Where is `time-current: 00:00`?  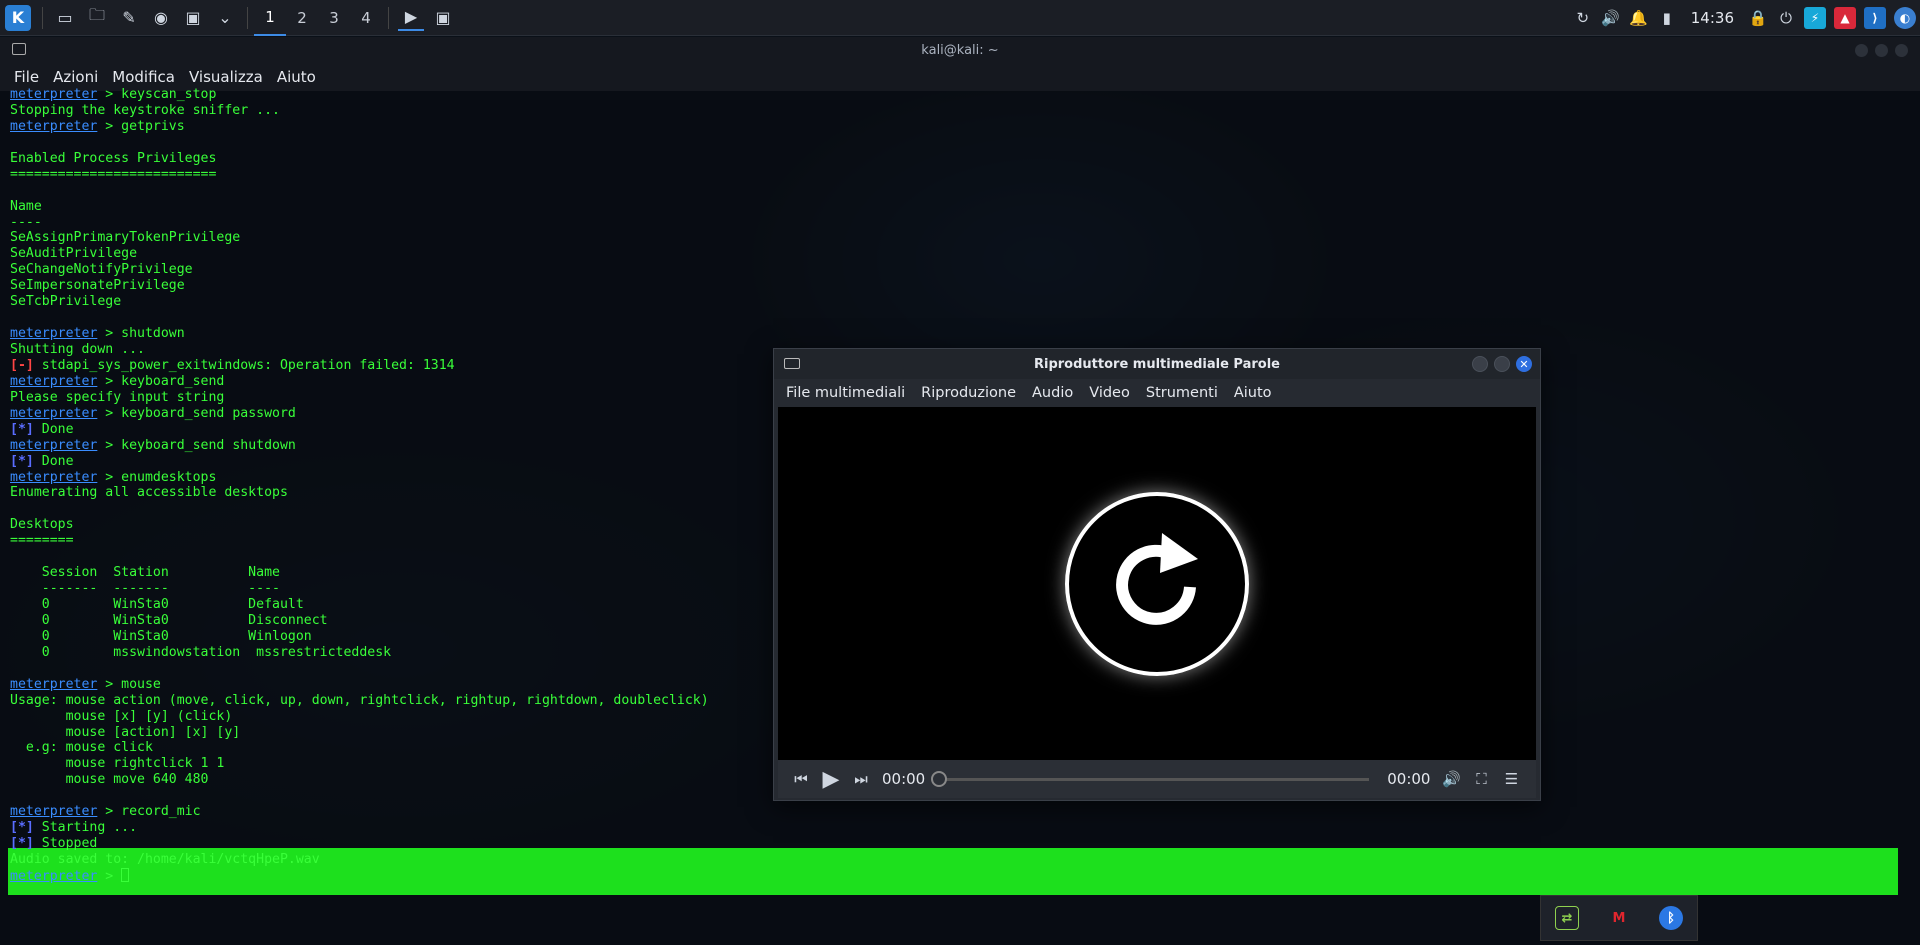
time-current: 00:00 is located at coordinates (904, 779).